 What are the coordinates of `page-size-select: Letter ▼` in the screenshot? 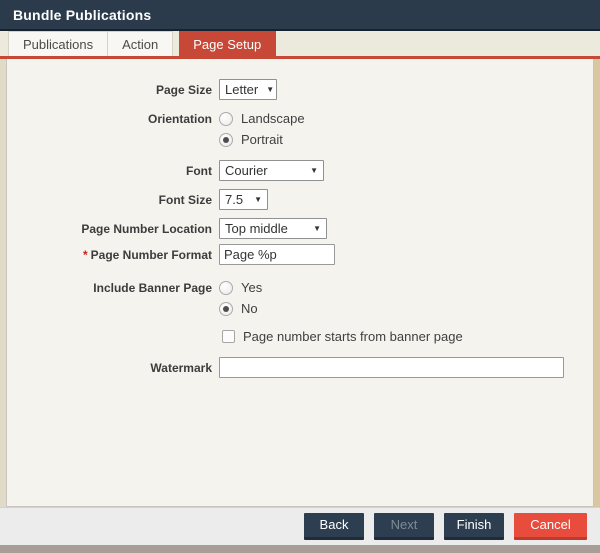 It's located at (248, 89).